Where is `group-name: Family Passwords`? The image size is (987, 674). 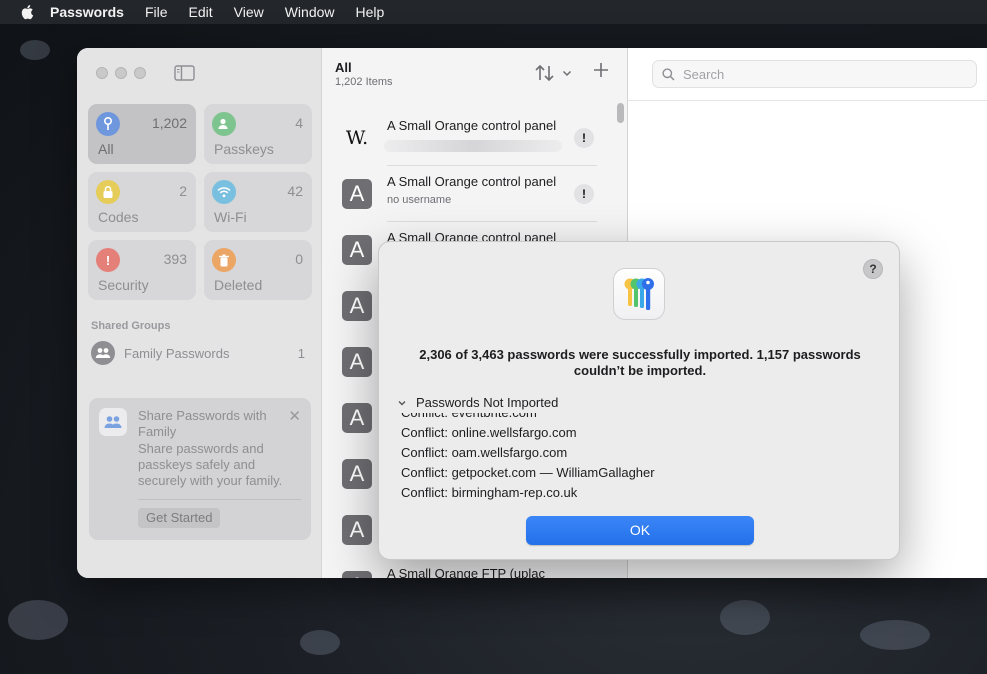
group-name: Family Passwords is located at coordinates (177, 353).